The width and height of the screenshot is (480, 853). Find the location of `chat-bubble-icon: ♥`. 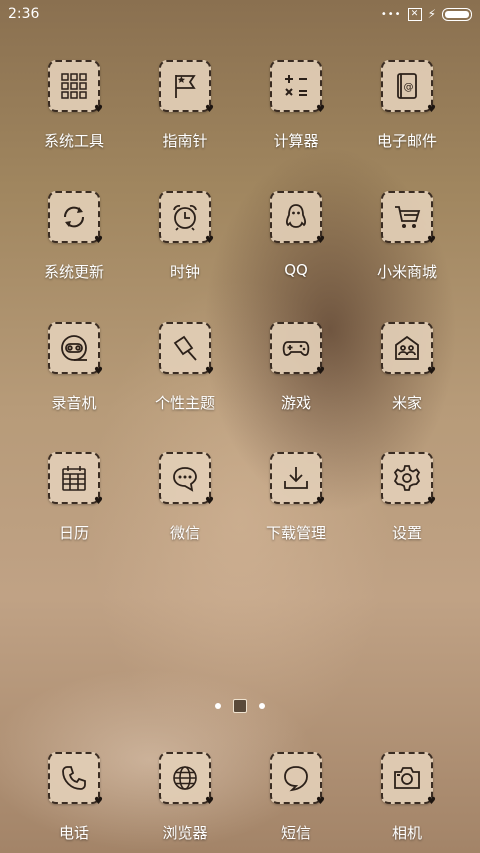

chat-bubble-icon: ♥ is located at coordinates (186, 479).